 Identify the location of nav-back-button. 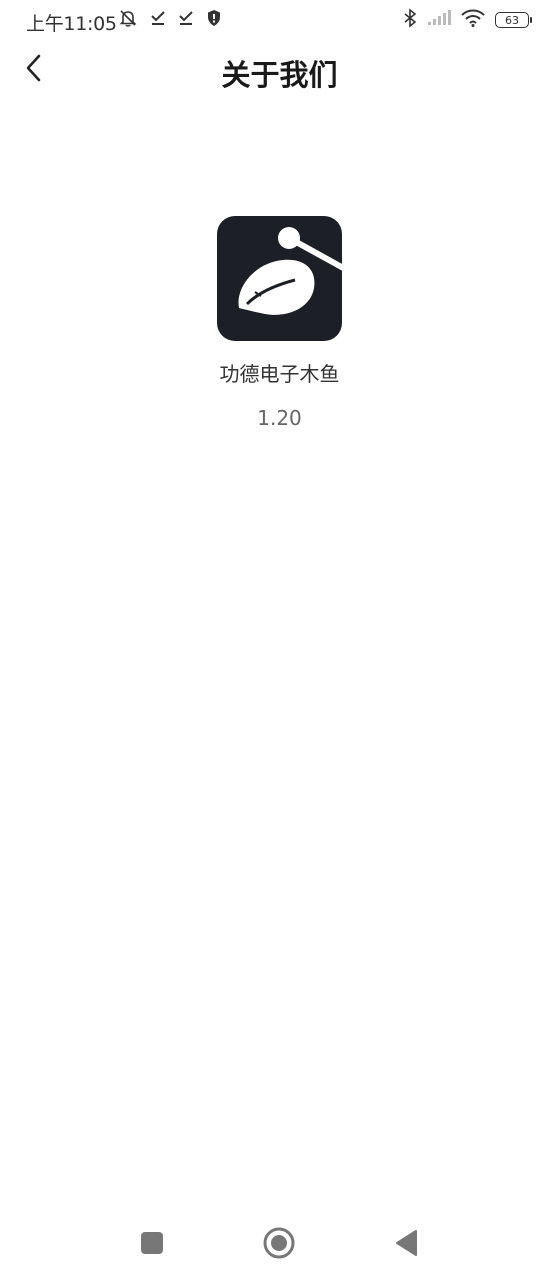
(406, 1245).